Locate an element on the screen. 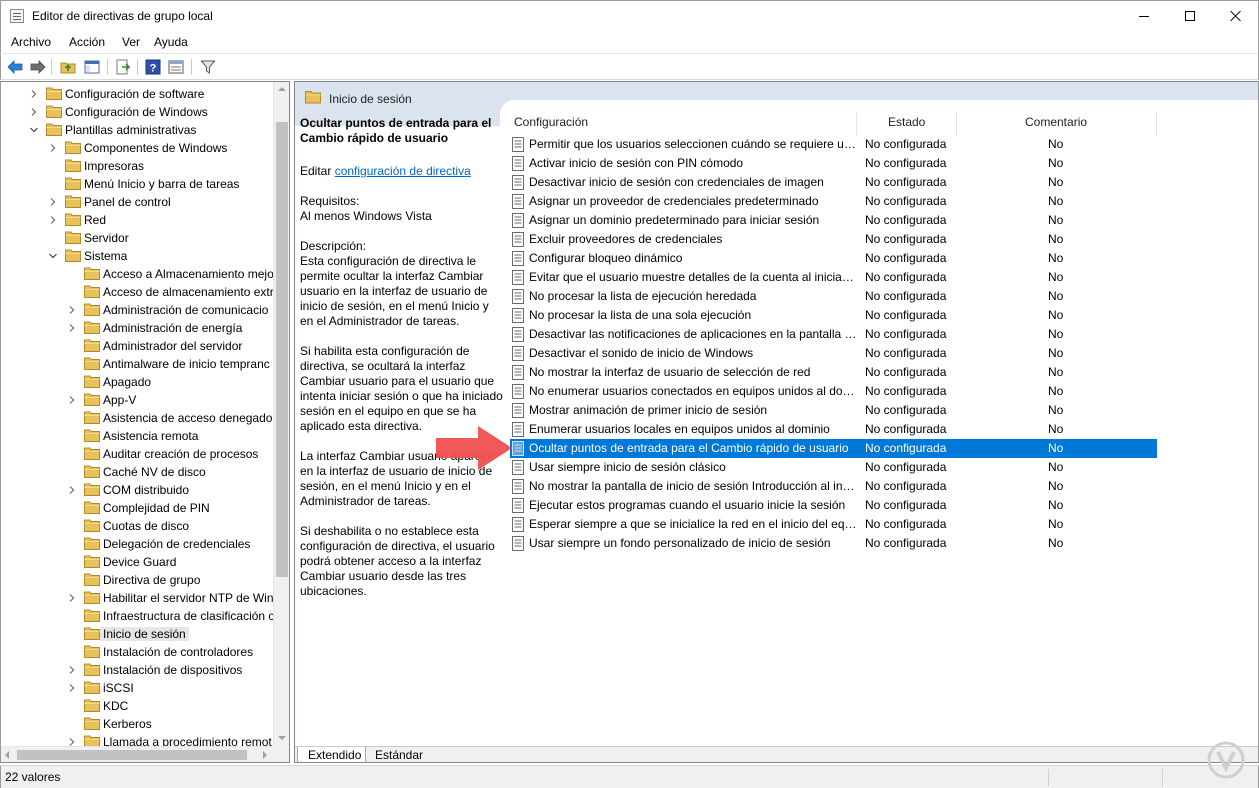  tree-item: COM distribuido is located at coordinates (137, 490).